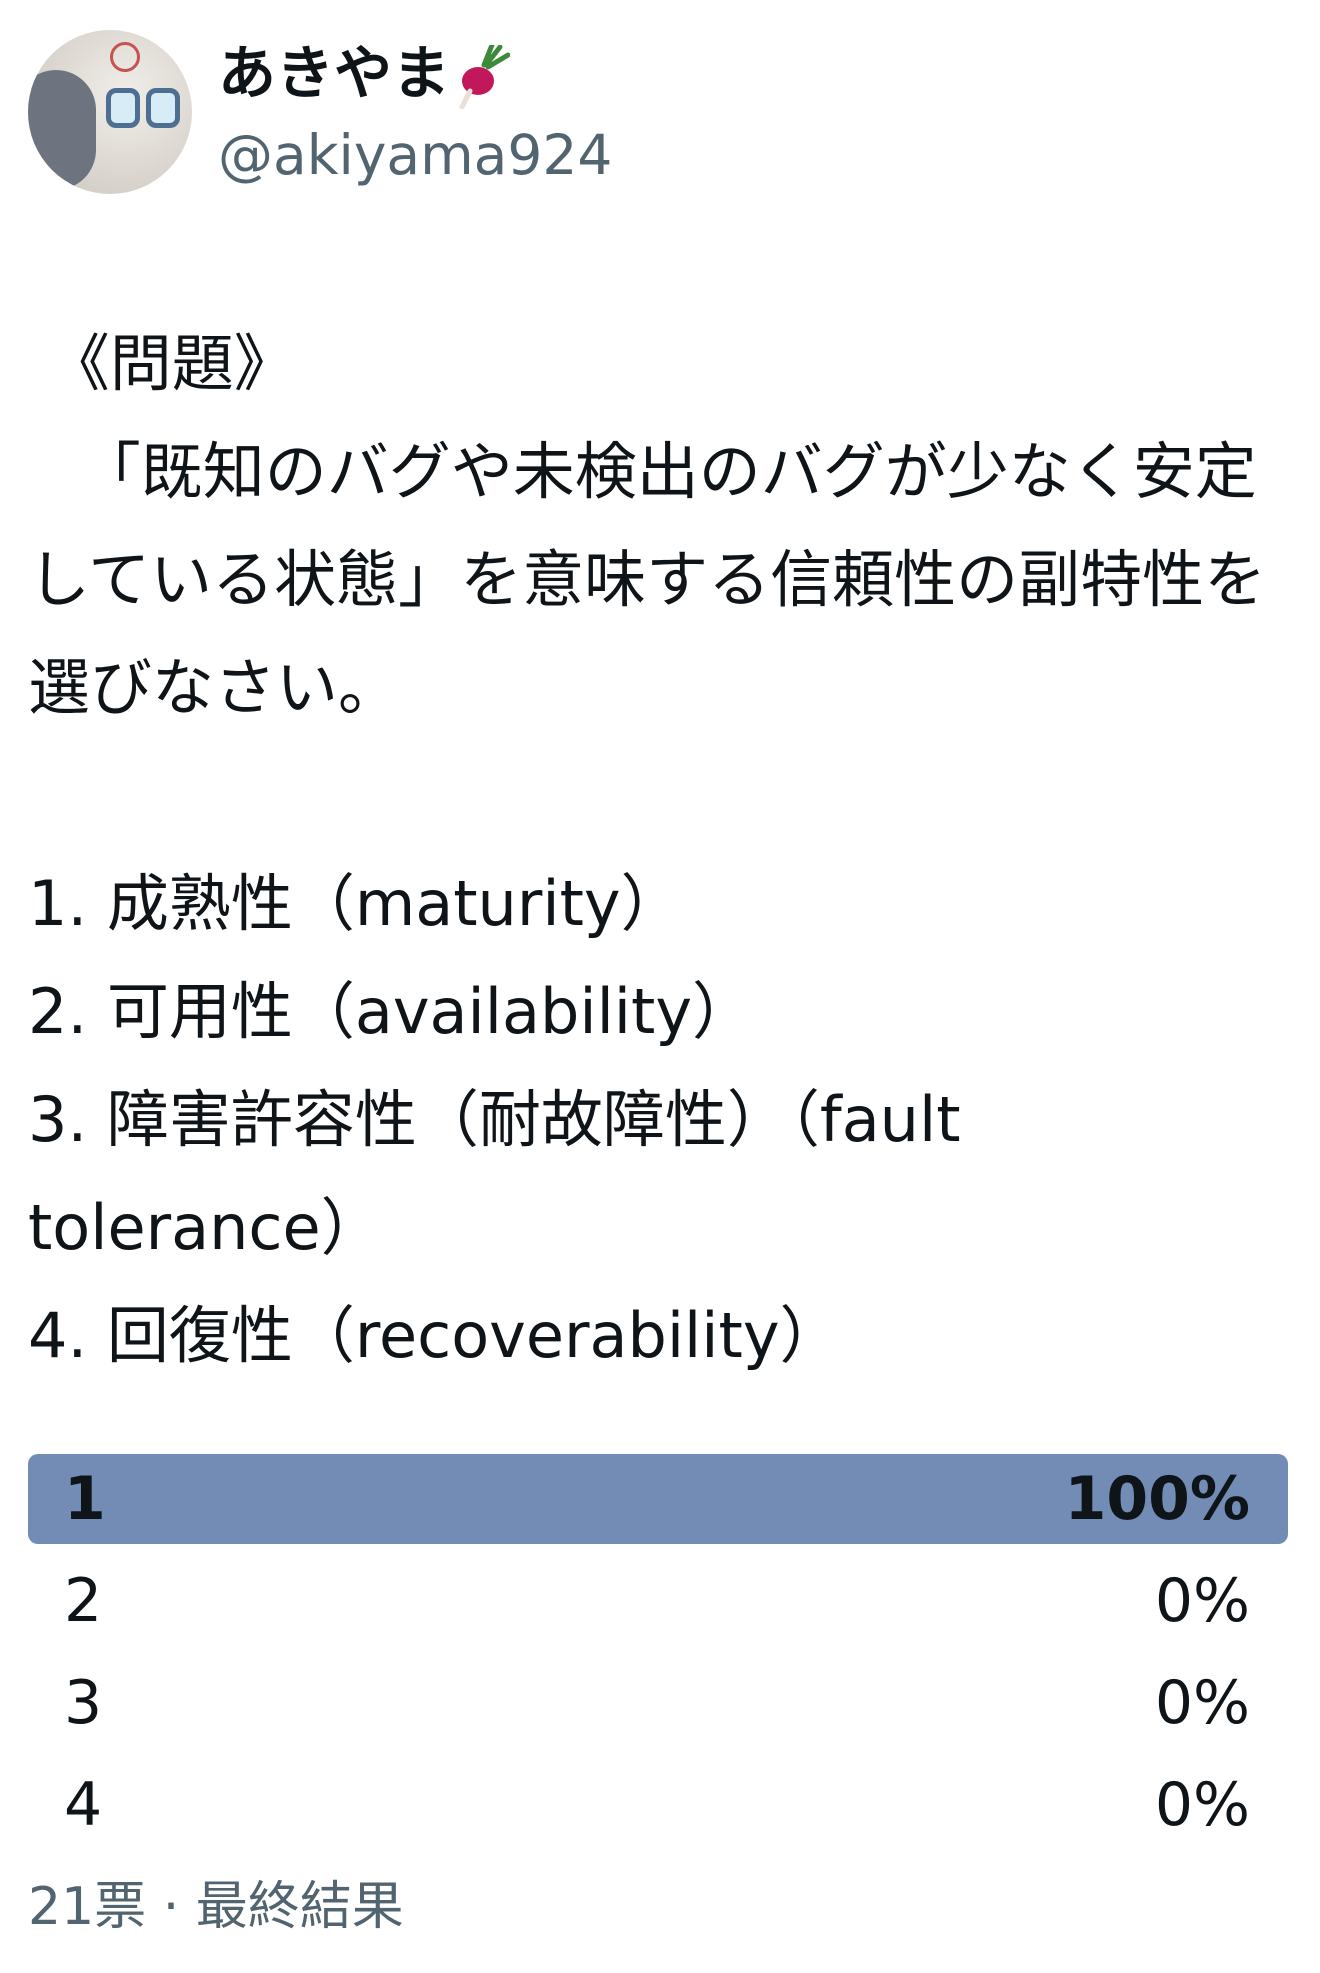 This screenshot has height=1973, width=1320. What do you see at coordinates (1157, 1499) in the screenshot?
I see `poll-option-percent: 100%` at bounding box center [1157, 1499].